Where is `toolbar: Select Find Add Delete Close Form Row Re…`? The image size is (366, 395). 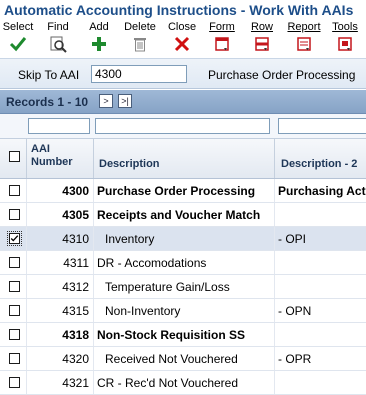
toolbar: Select Find Add Delete Close Form Row Re… is located at coordinates (183, 39).